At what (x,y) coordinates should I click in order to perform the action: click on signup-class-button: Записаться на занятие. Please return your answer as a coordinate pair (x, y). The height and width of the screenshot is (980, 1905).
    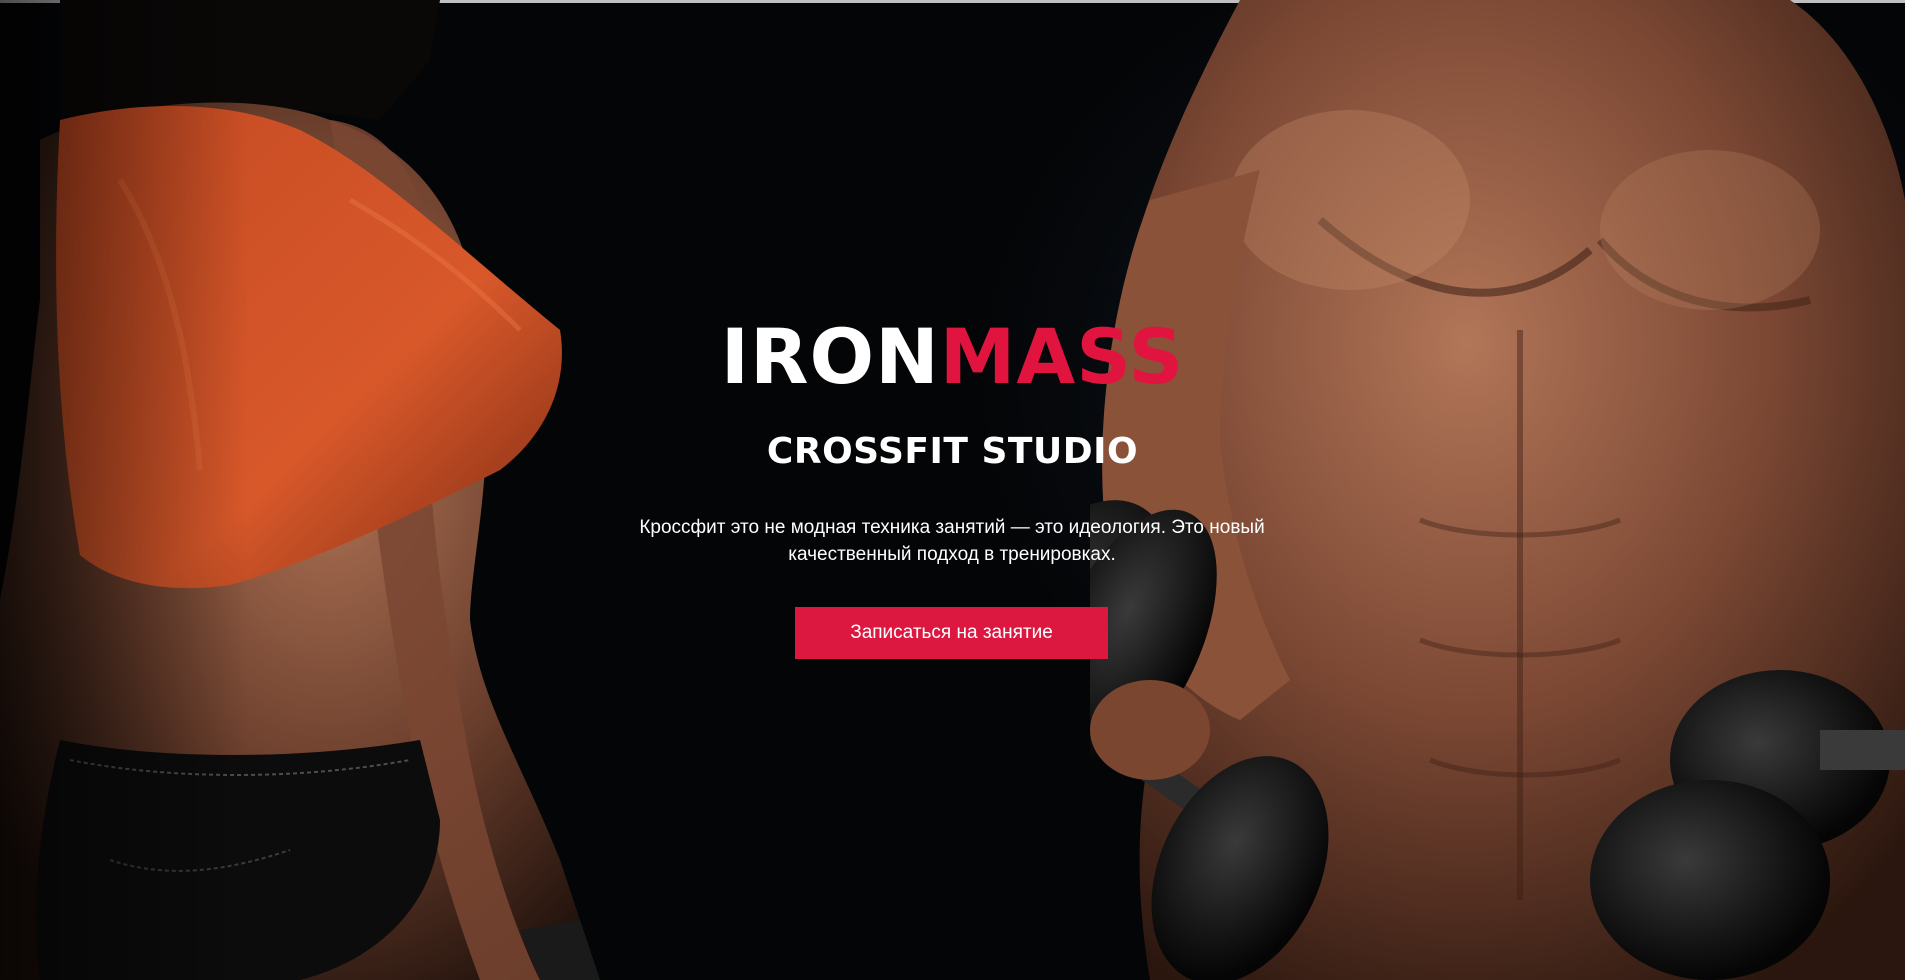
    Looking at the image, I should click on (951, 633).